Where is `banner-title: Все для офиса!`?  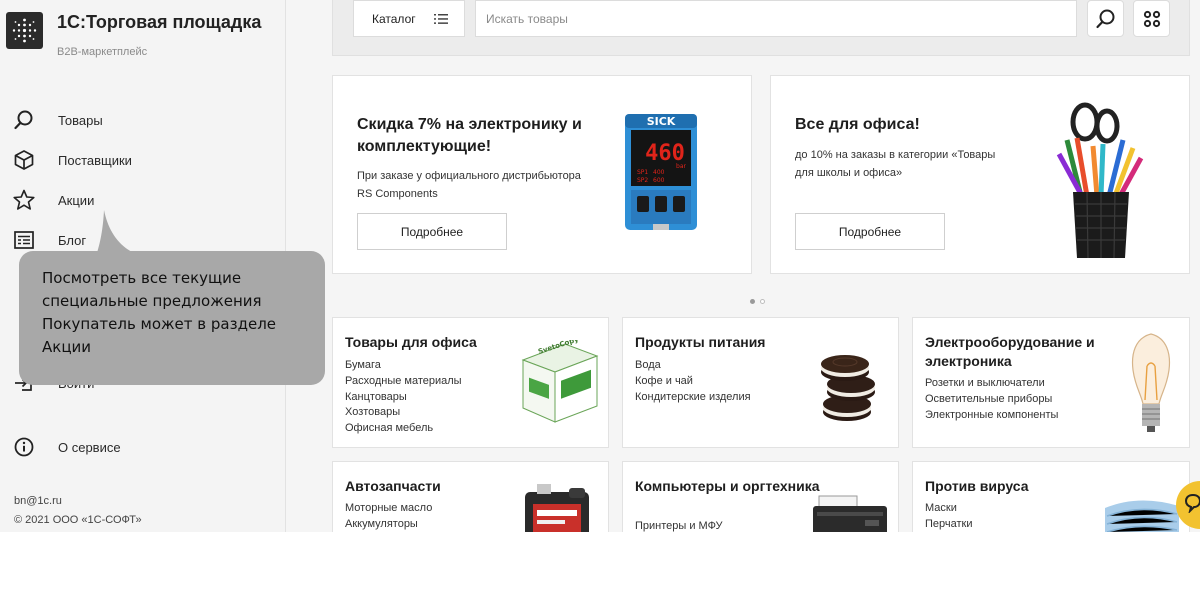 banner-title: Все для офиса! is located at coordinates (857, 124).